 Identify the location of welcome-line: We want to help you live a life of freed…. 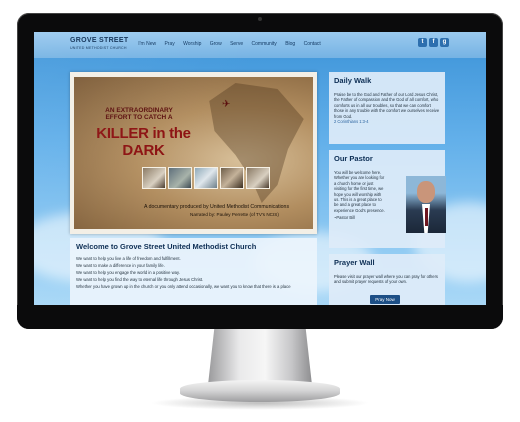
(128, 258).